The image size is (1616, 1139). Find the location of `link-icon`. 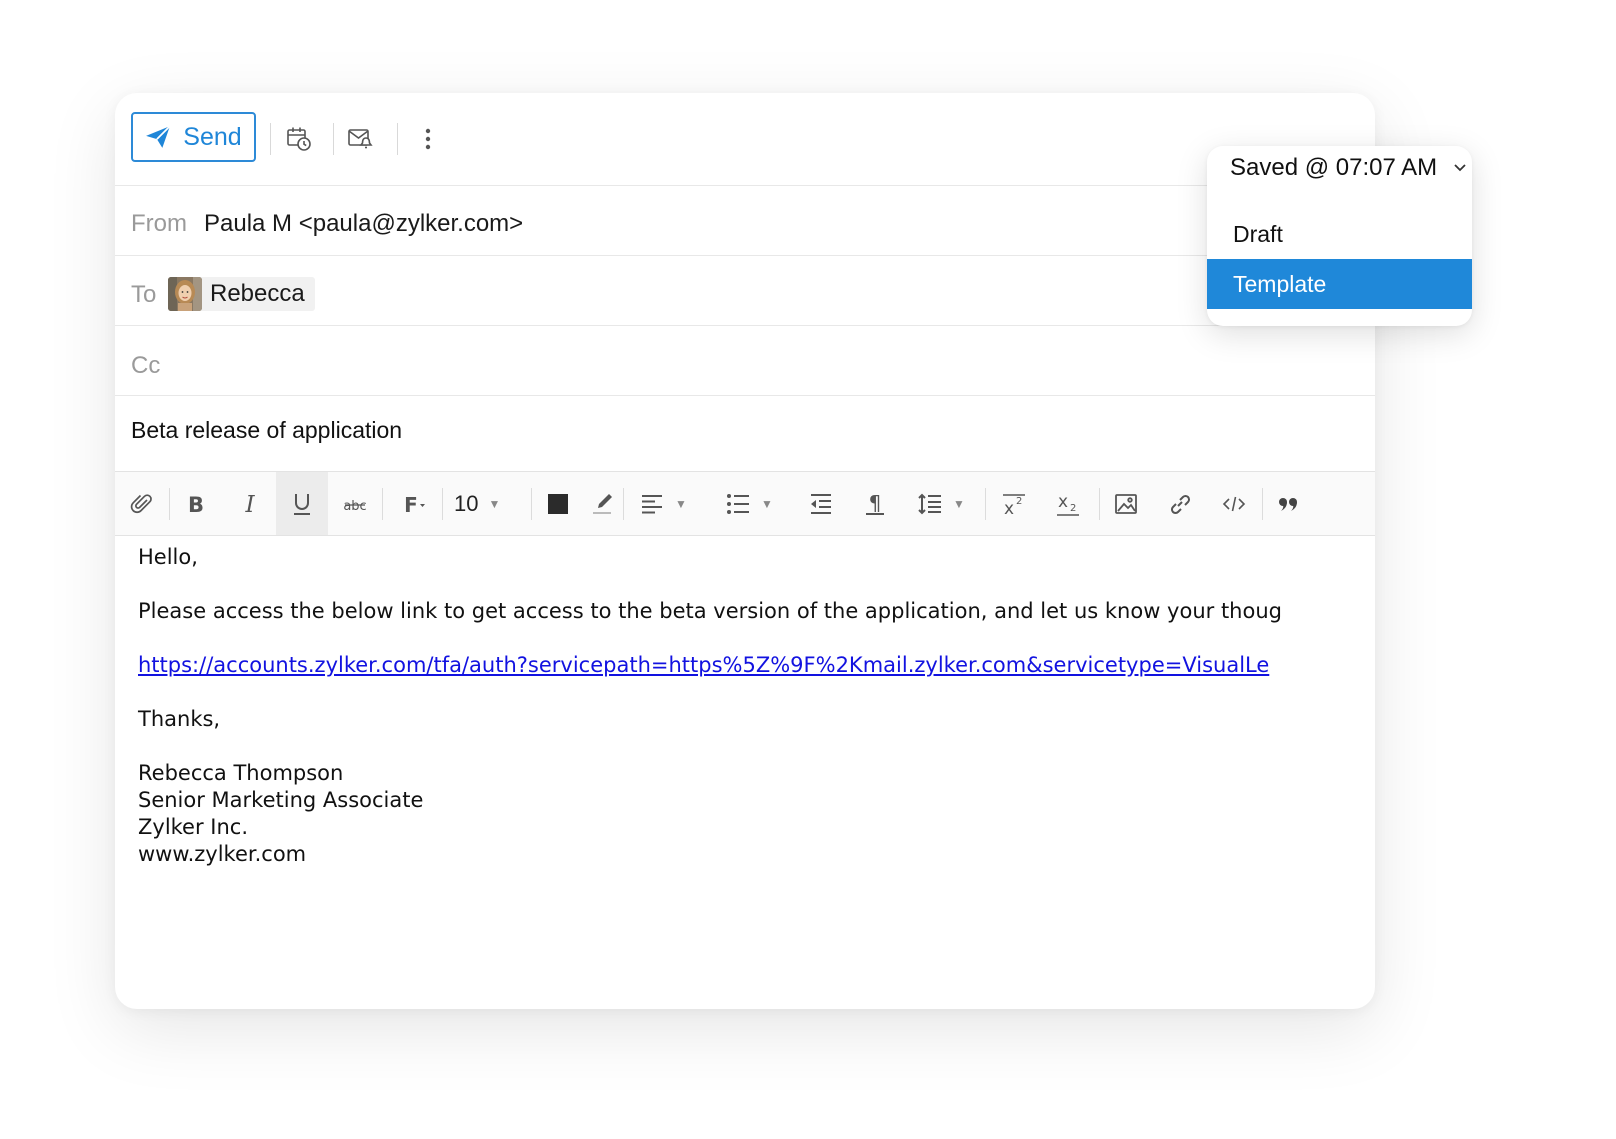

link-icon is located at coordinates (1180, 503).